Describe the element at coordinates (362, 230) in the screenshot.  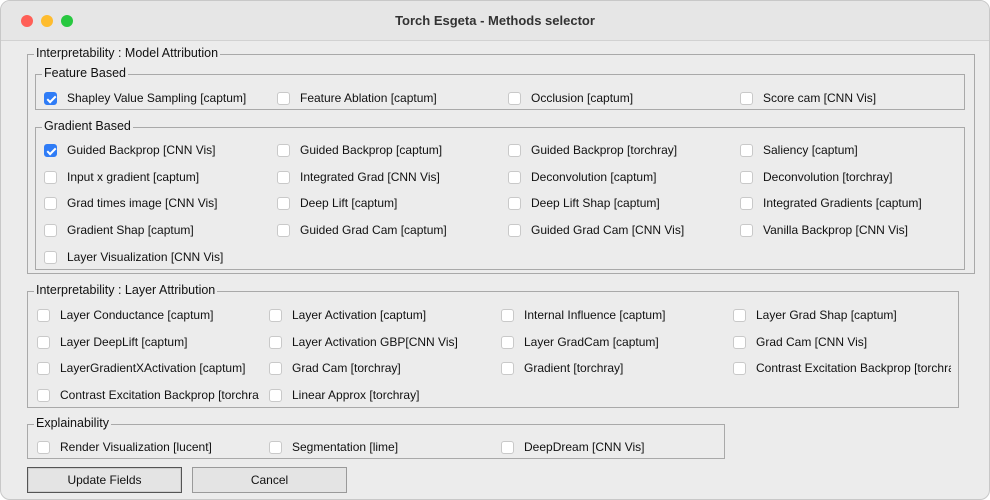
I see `checkbox-guided-grad-cam-captum: Guided Grad Cam [captum]` at that location.